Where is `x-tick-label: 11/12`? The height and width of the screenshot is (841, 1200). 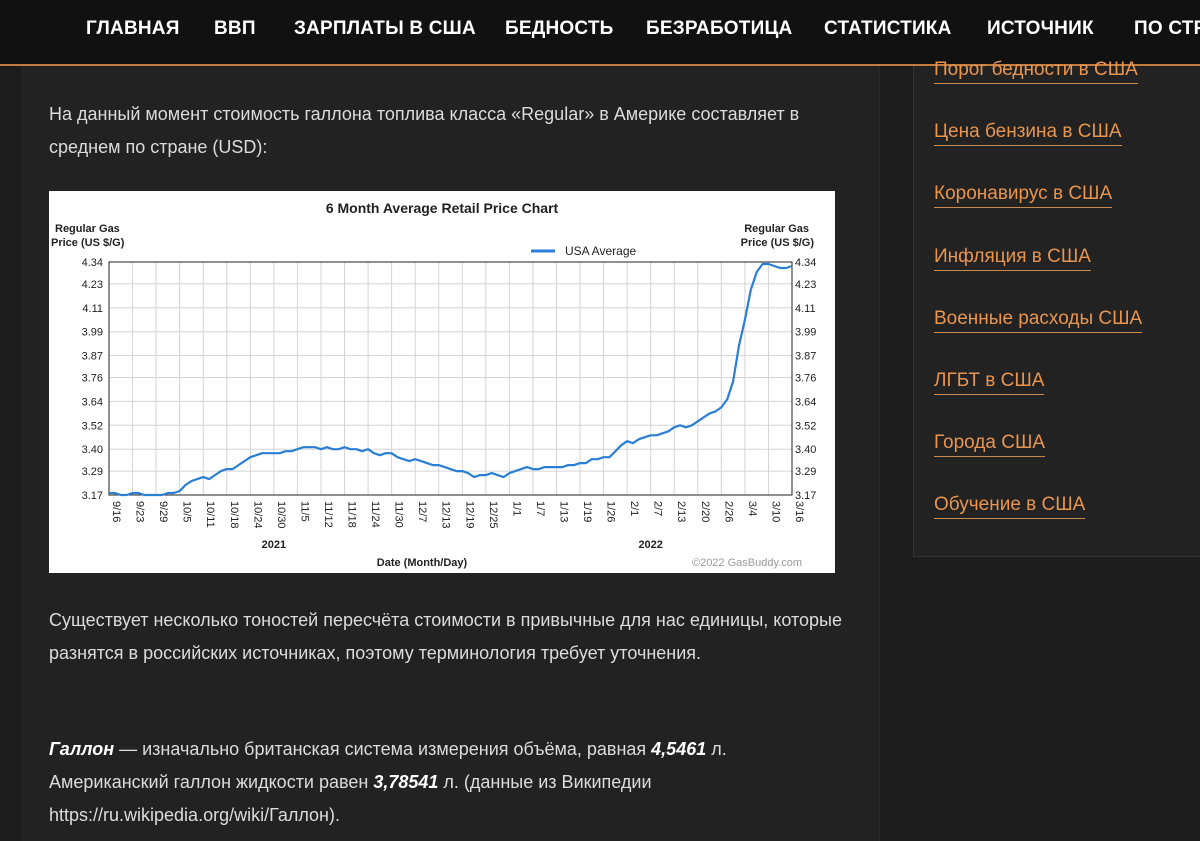
x-tick-label: 11/12 is located at coordinates (328, 514).